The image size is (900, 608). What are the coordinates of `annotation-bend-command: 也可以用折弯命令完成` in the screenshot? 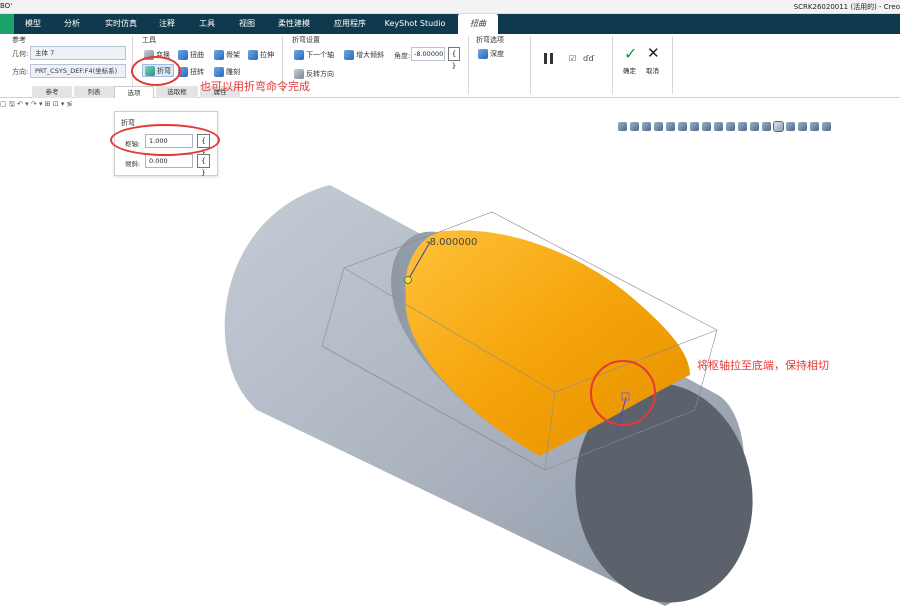 It's located at (255, 86).